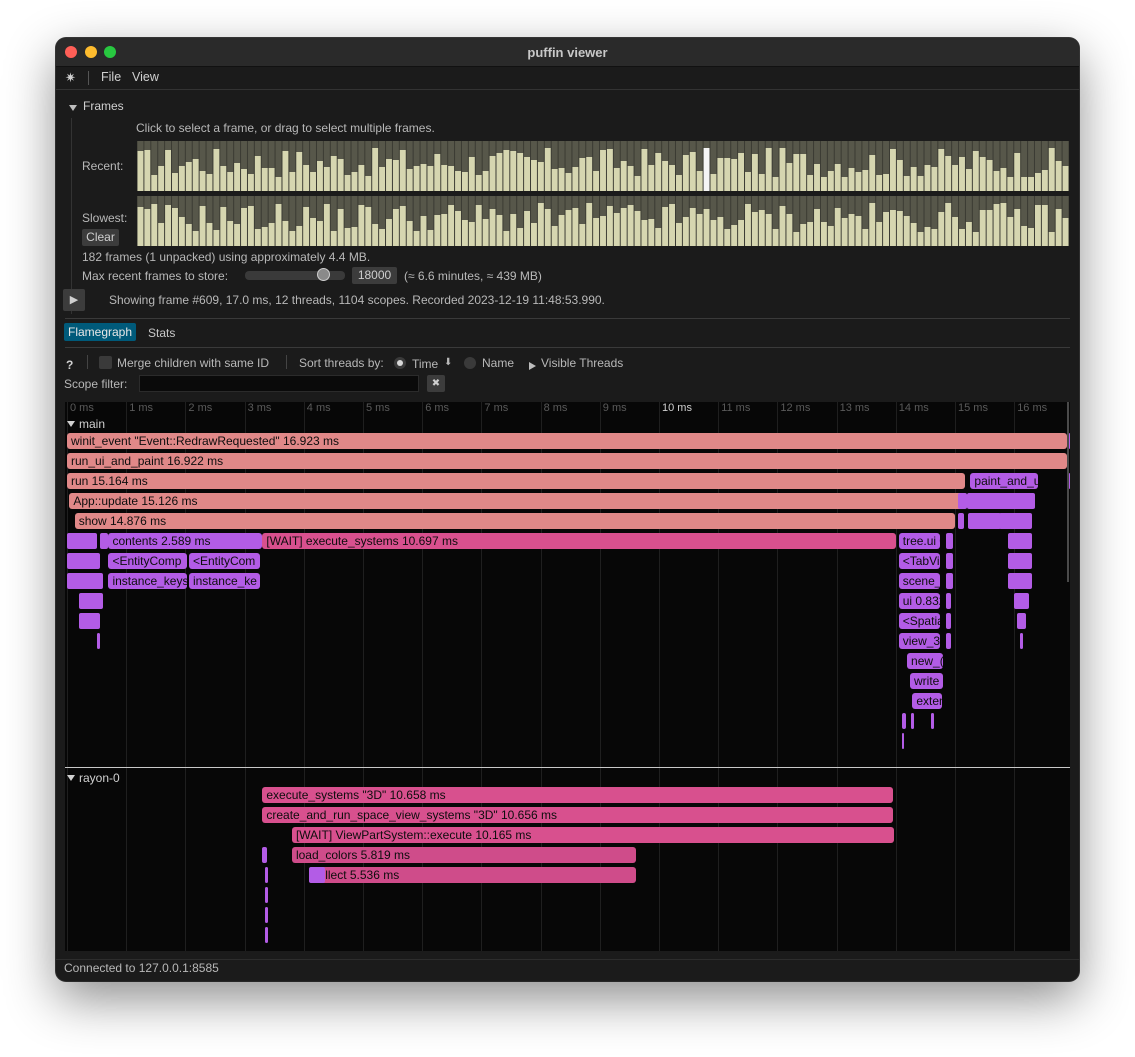 The width and height of the screenshot is (1135, 1057). Describe the element at coordinates (579, 541) in the screenshot. I see `scope-bar: [WAIT] execute_systems 10.697 ms` at that location.